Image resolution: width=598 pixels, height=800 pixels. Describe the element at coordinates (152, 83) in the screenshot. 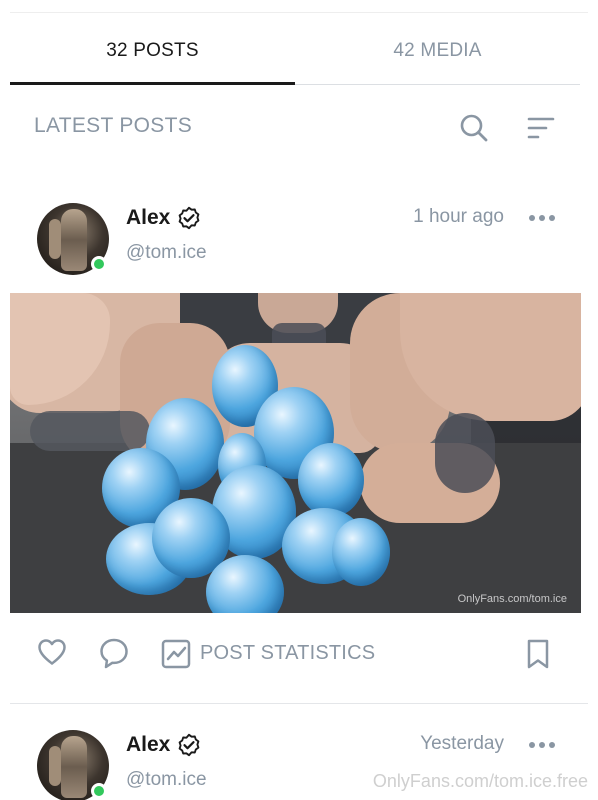

I see `active-tab-indicator` at that location.